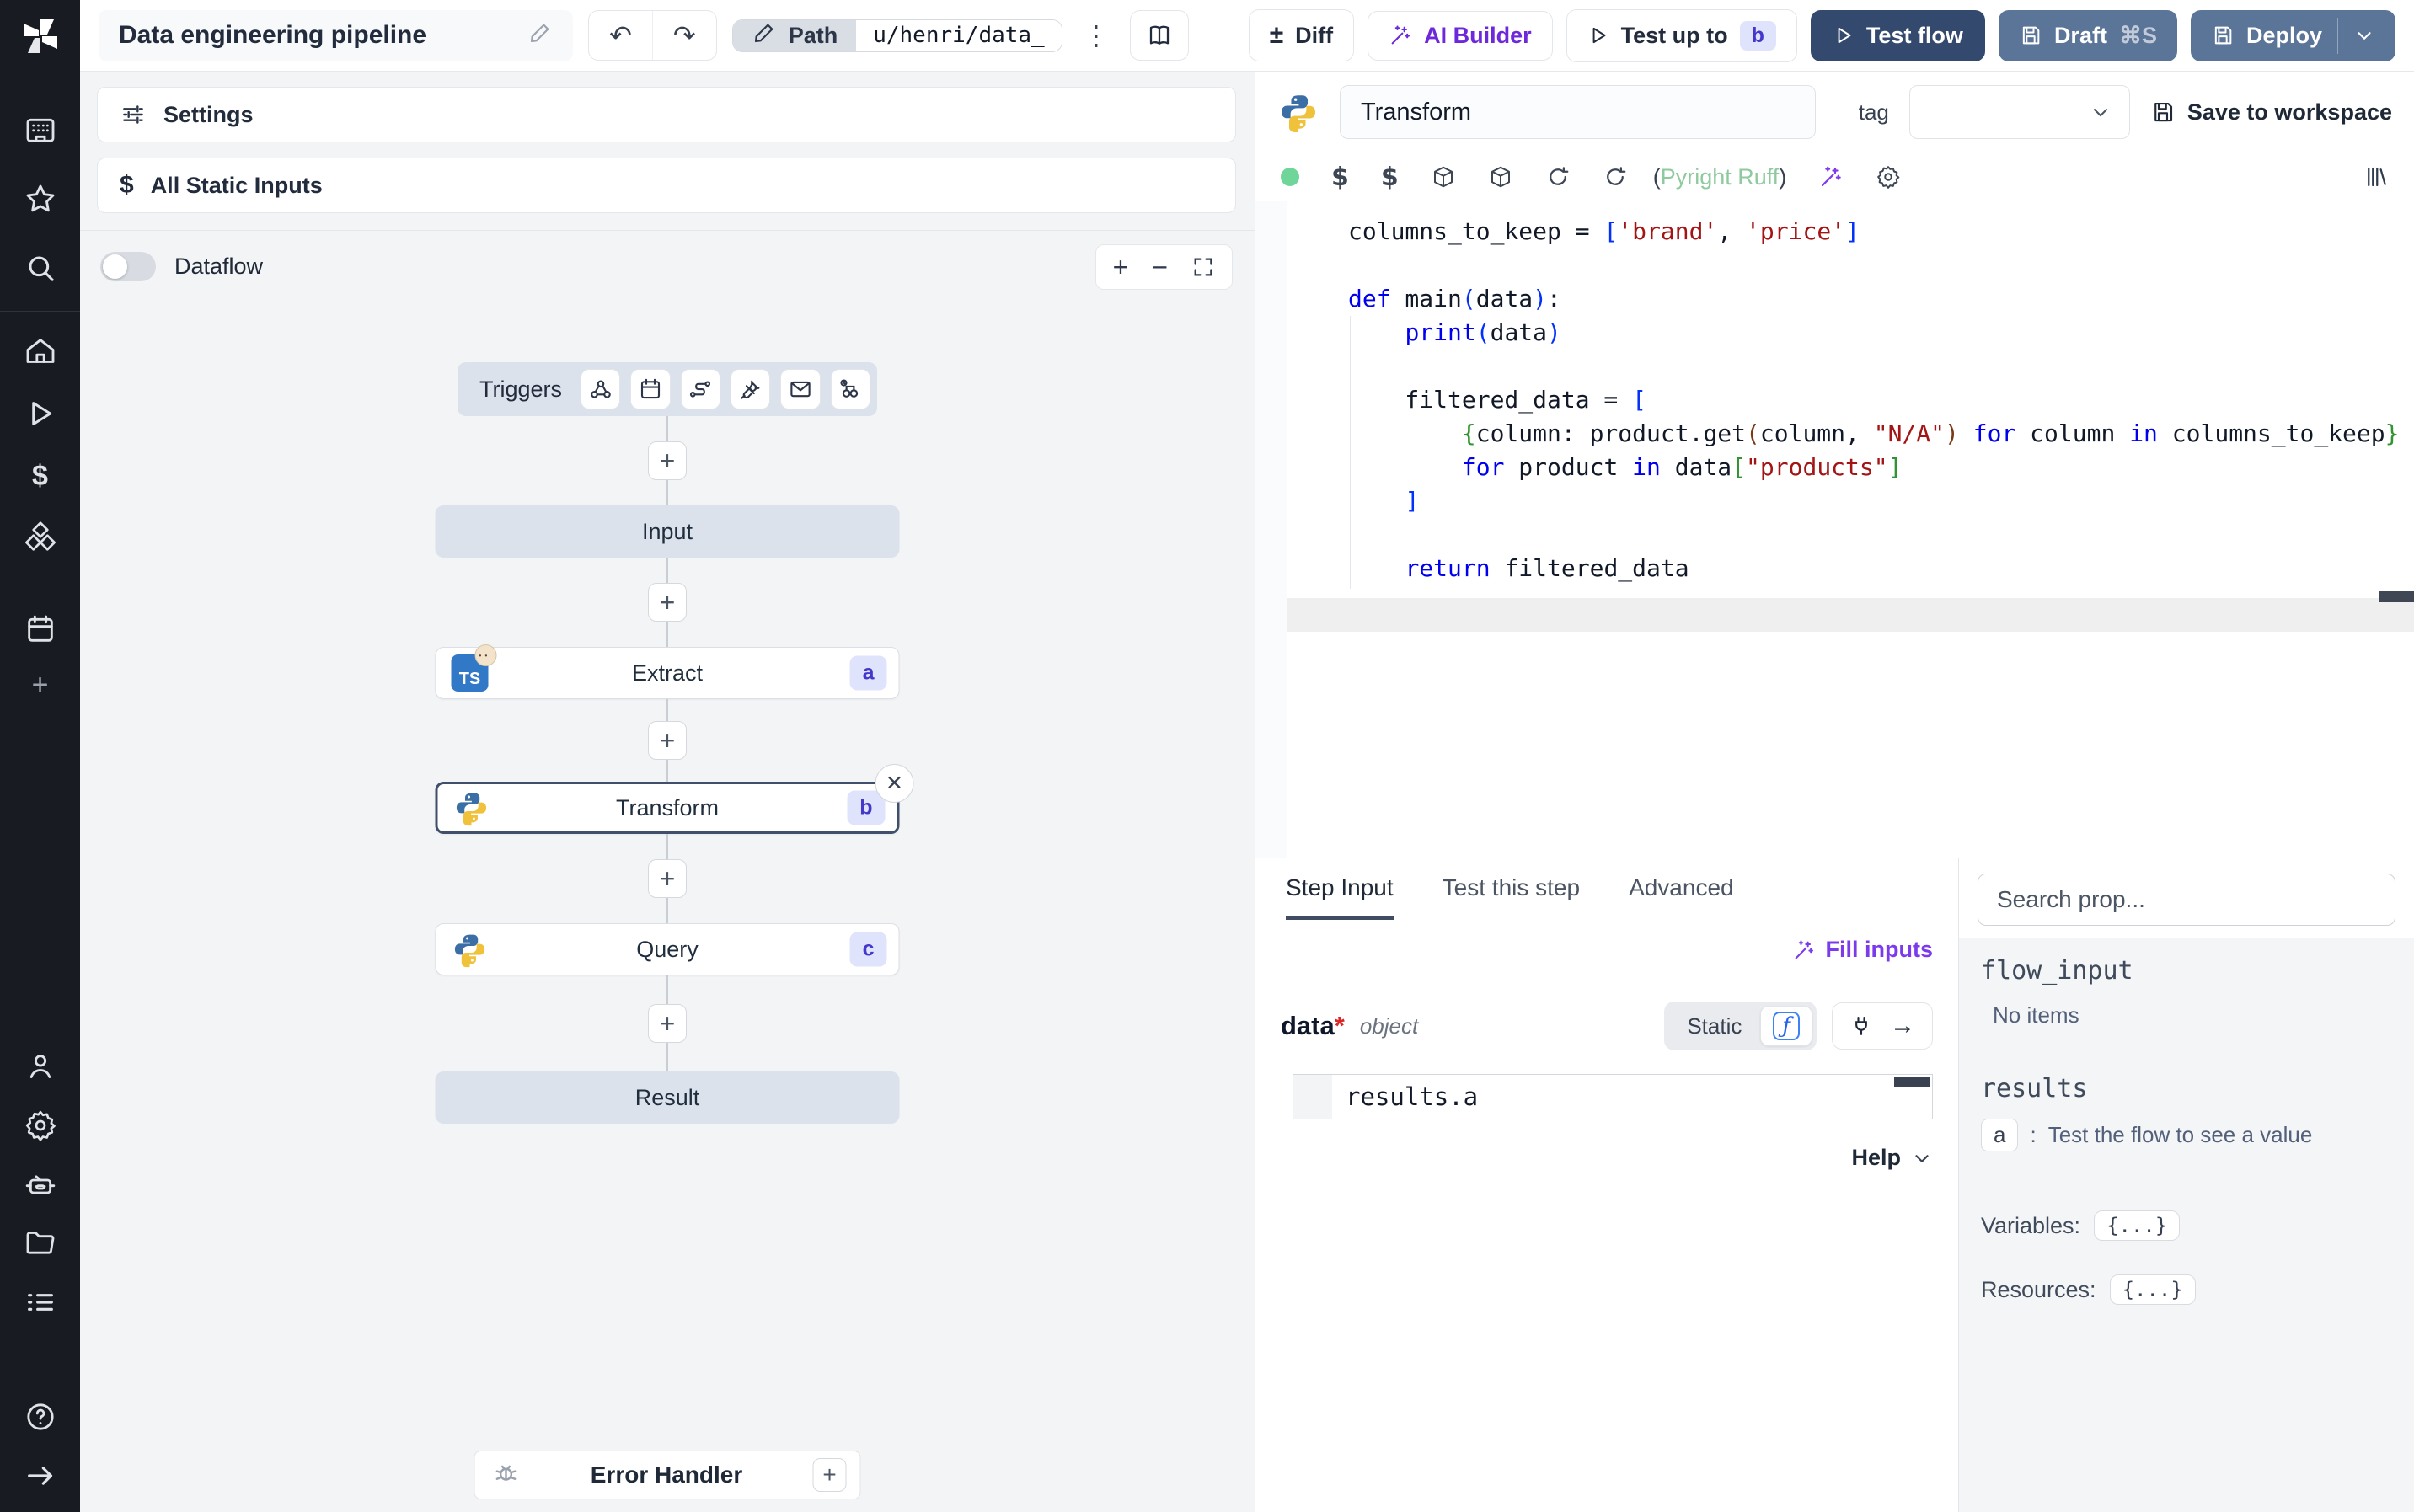 This screenshot has height=1512, width=2414. I want to click on result-node: Result, so click(667, 1097).